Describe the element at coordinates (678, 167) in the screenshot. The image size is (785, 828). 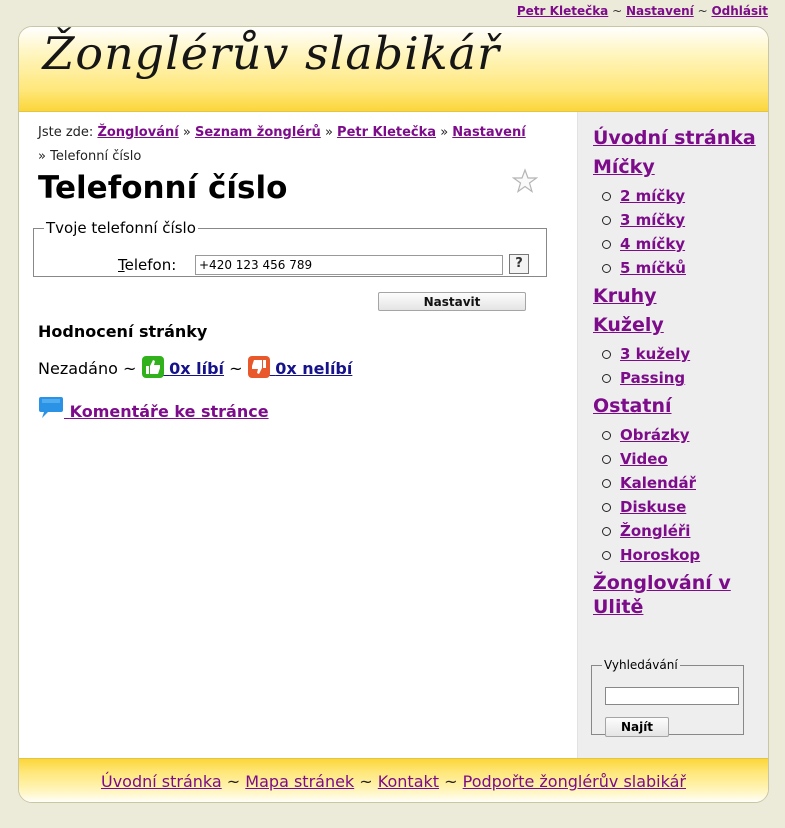
I see `sidebar-item-micky: Míčky` at that location.